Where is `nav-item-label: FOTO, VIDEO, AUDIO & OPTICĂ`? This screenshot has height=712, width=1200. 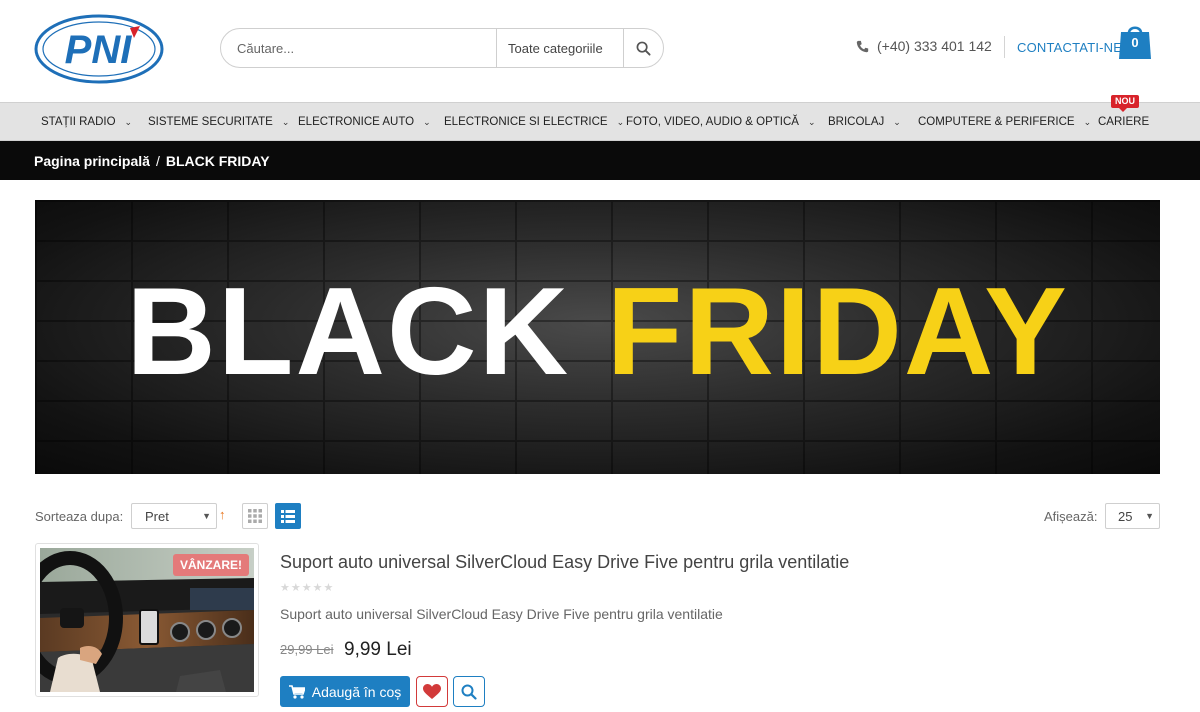
nav-item-label: FOTO, VIDEO, AUDIO & OPTICĂ is located at coordinates (712, 122).